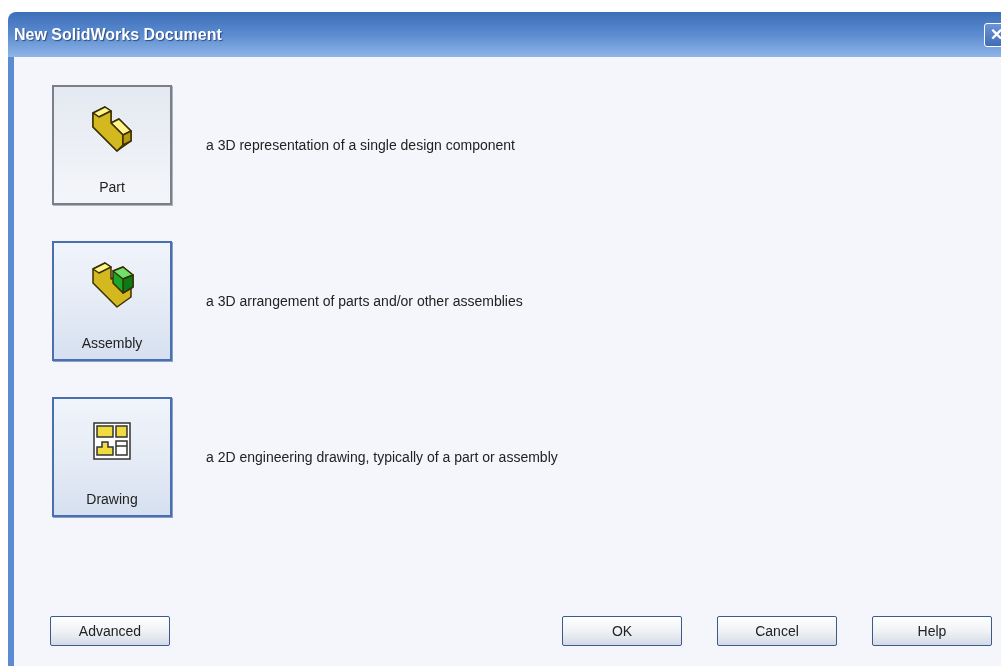 This screenshot has width=1001, height=666. I want to click on dialog-button: Help, so click(932, 631).